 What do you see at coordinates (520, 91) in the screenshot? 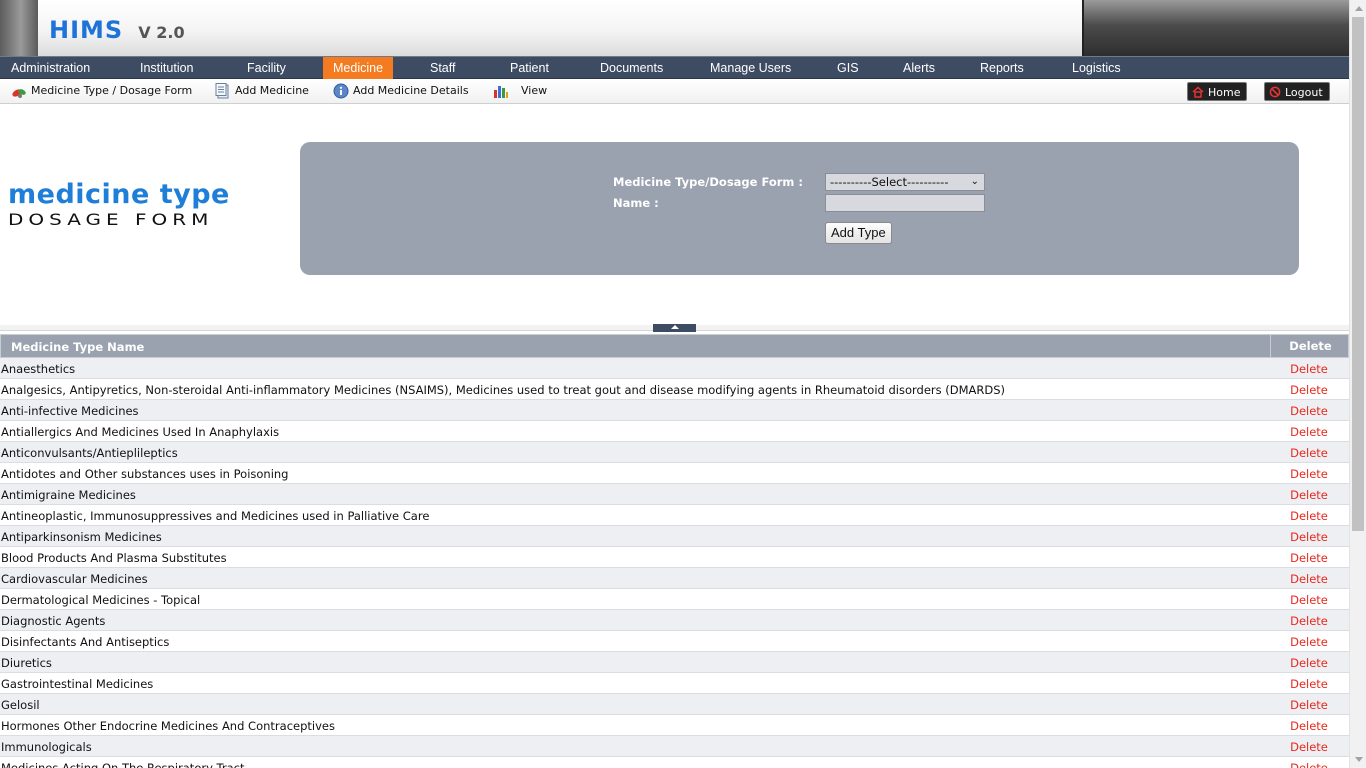
I see `subnav-view: View` at bounding box center [520, 91].